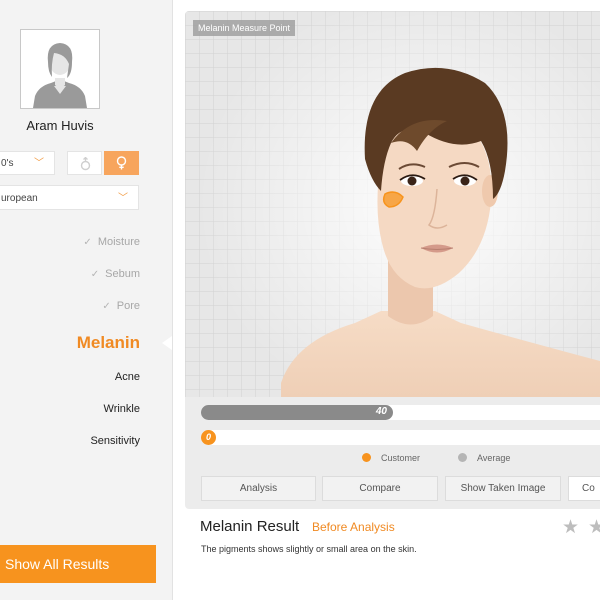 Image resolution: width=600 pixels, height=600 pixels. What do you see at coordinates (400, 412) in the screenshot?
I see `customer-score-bar: 40` at bounding box center [400, 412].